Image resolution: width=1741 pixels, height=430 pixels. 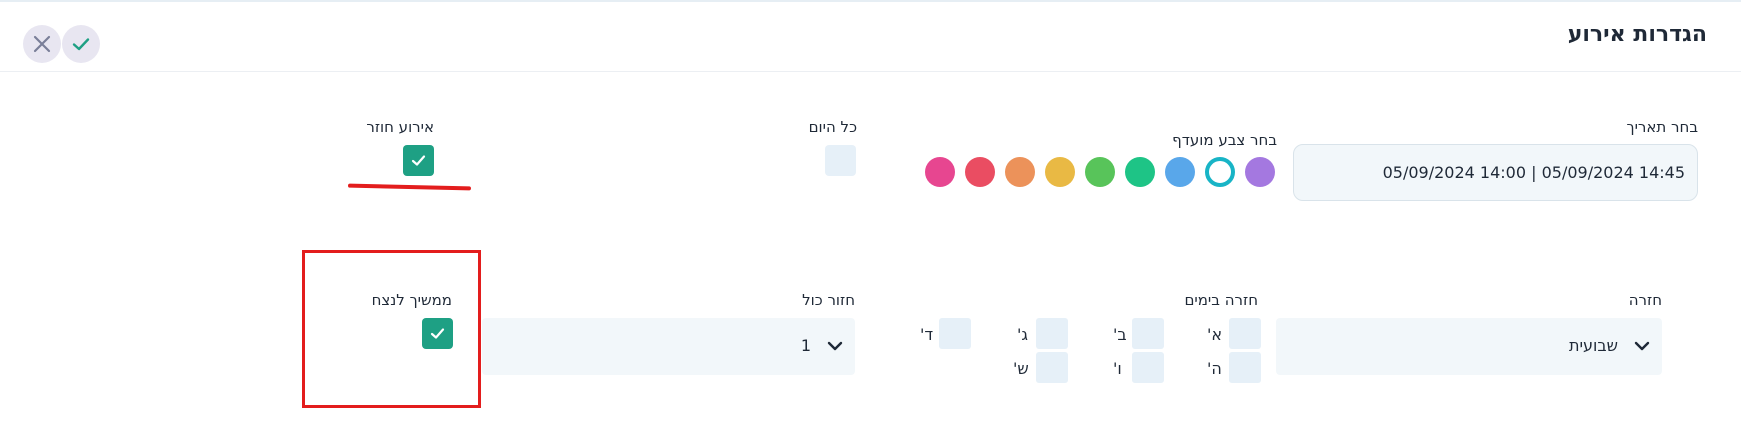 What do you see at coordinates (828, 300) in the screenshot?
I see `repeat-every-label: חזור כול` at bounding box center [828, 300].